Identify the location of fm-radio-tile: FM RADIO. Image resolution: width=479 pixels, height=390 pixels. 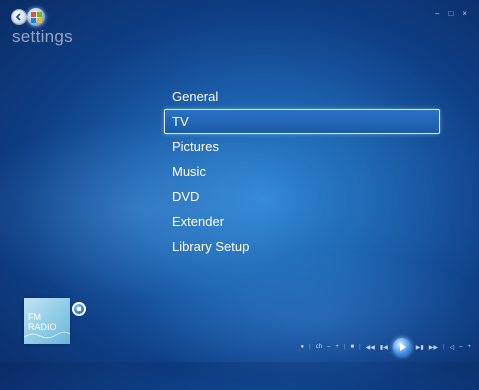
(47, 321).